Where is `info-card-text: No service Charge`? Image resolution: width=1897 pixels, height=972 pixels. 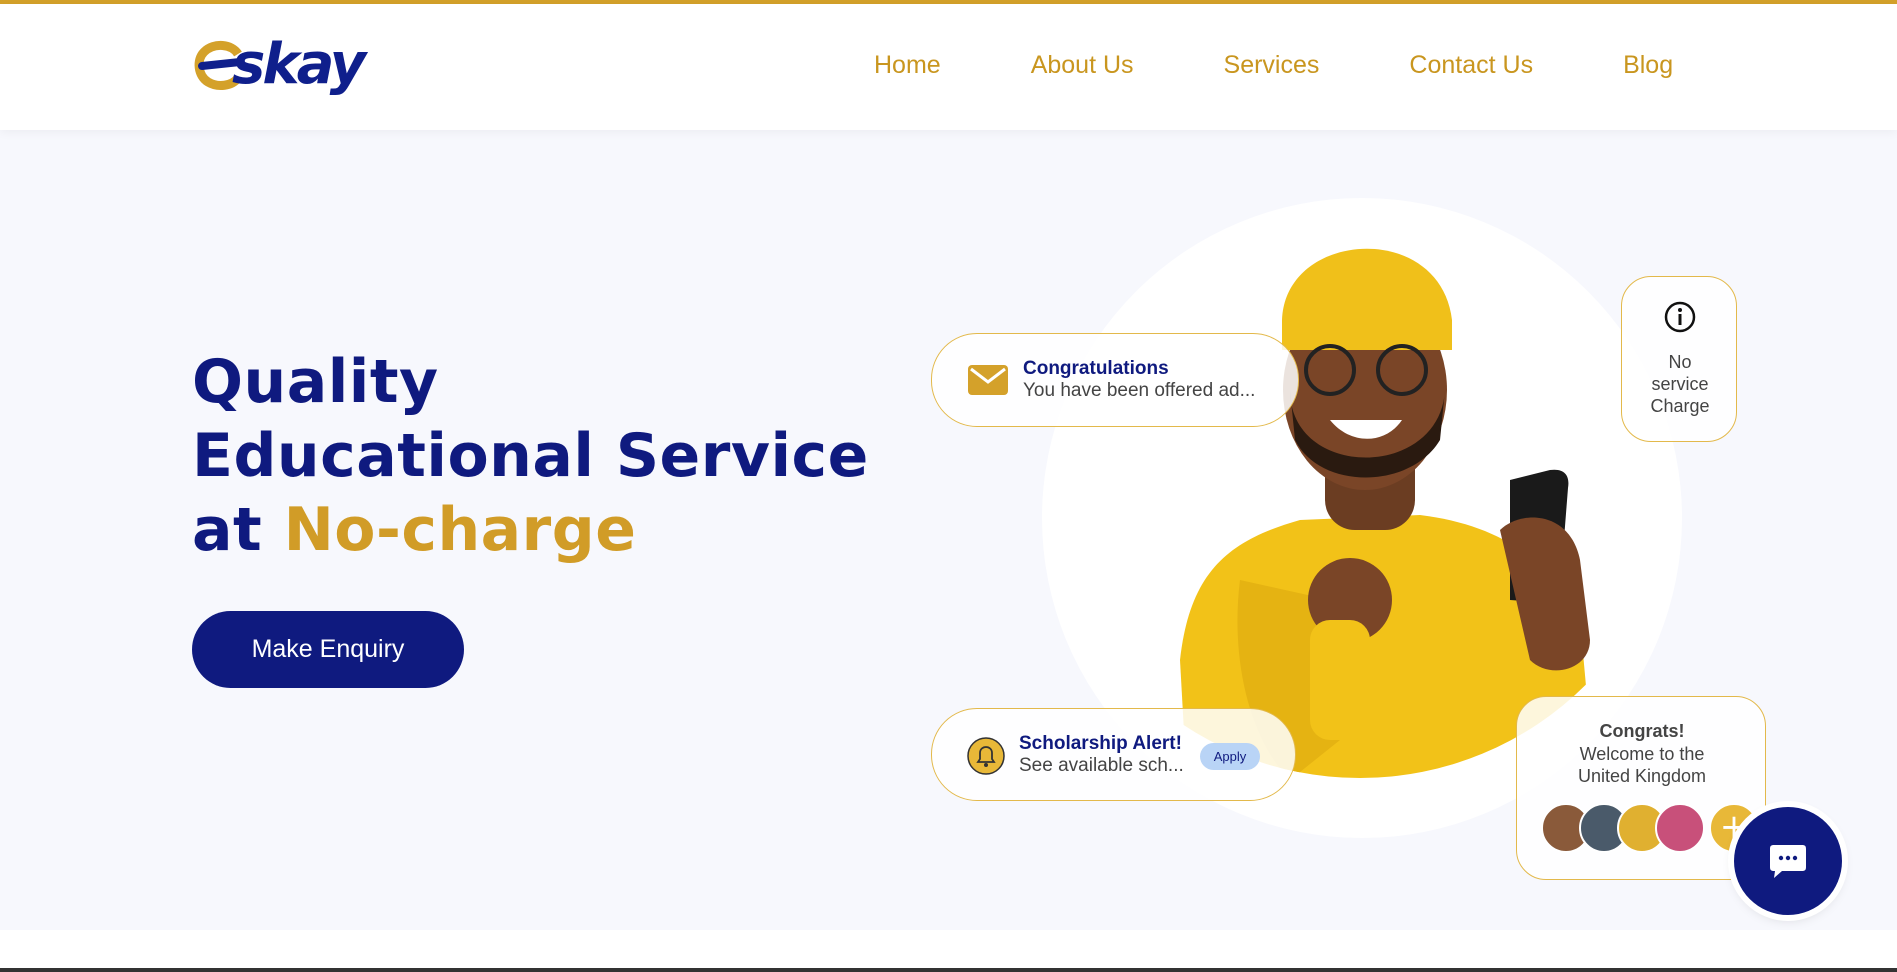
info-card-text: No service Charge is located at coordinates (1680, 384).